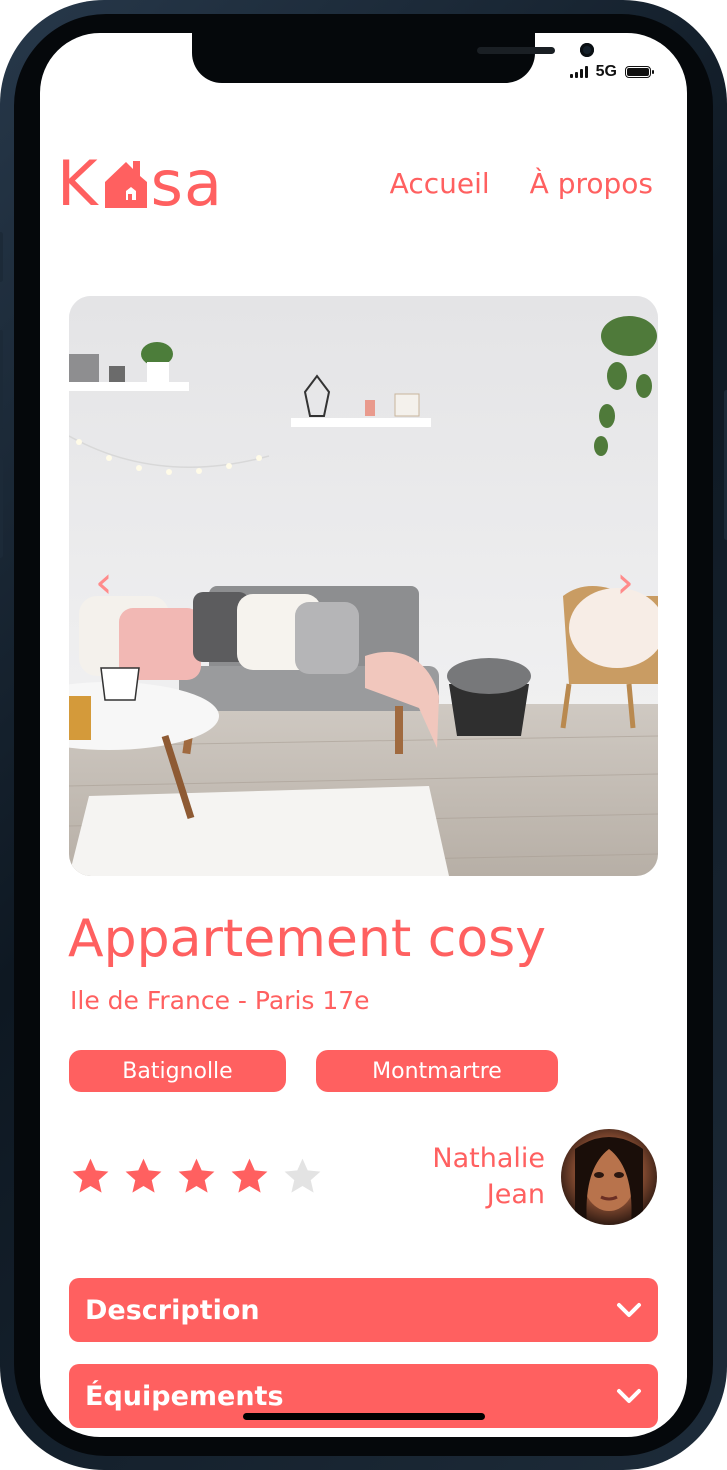 Image resolution: width=727 pixels, height=1470 pixels. Describe the element at coordinates (515, 1194) in the screenshot. I see `host-last-name: Jean` at that location.